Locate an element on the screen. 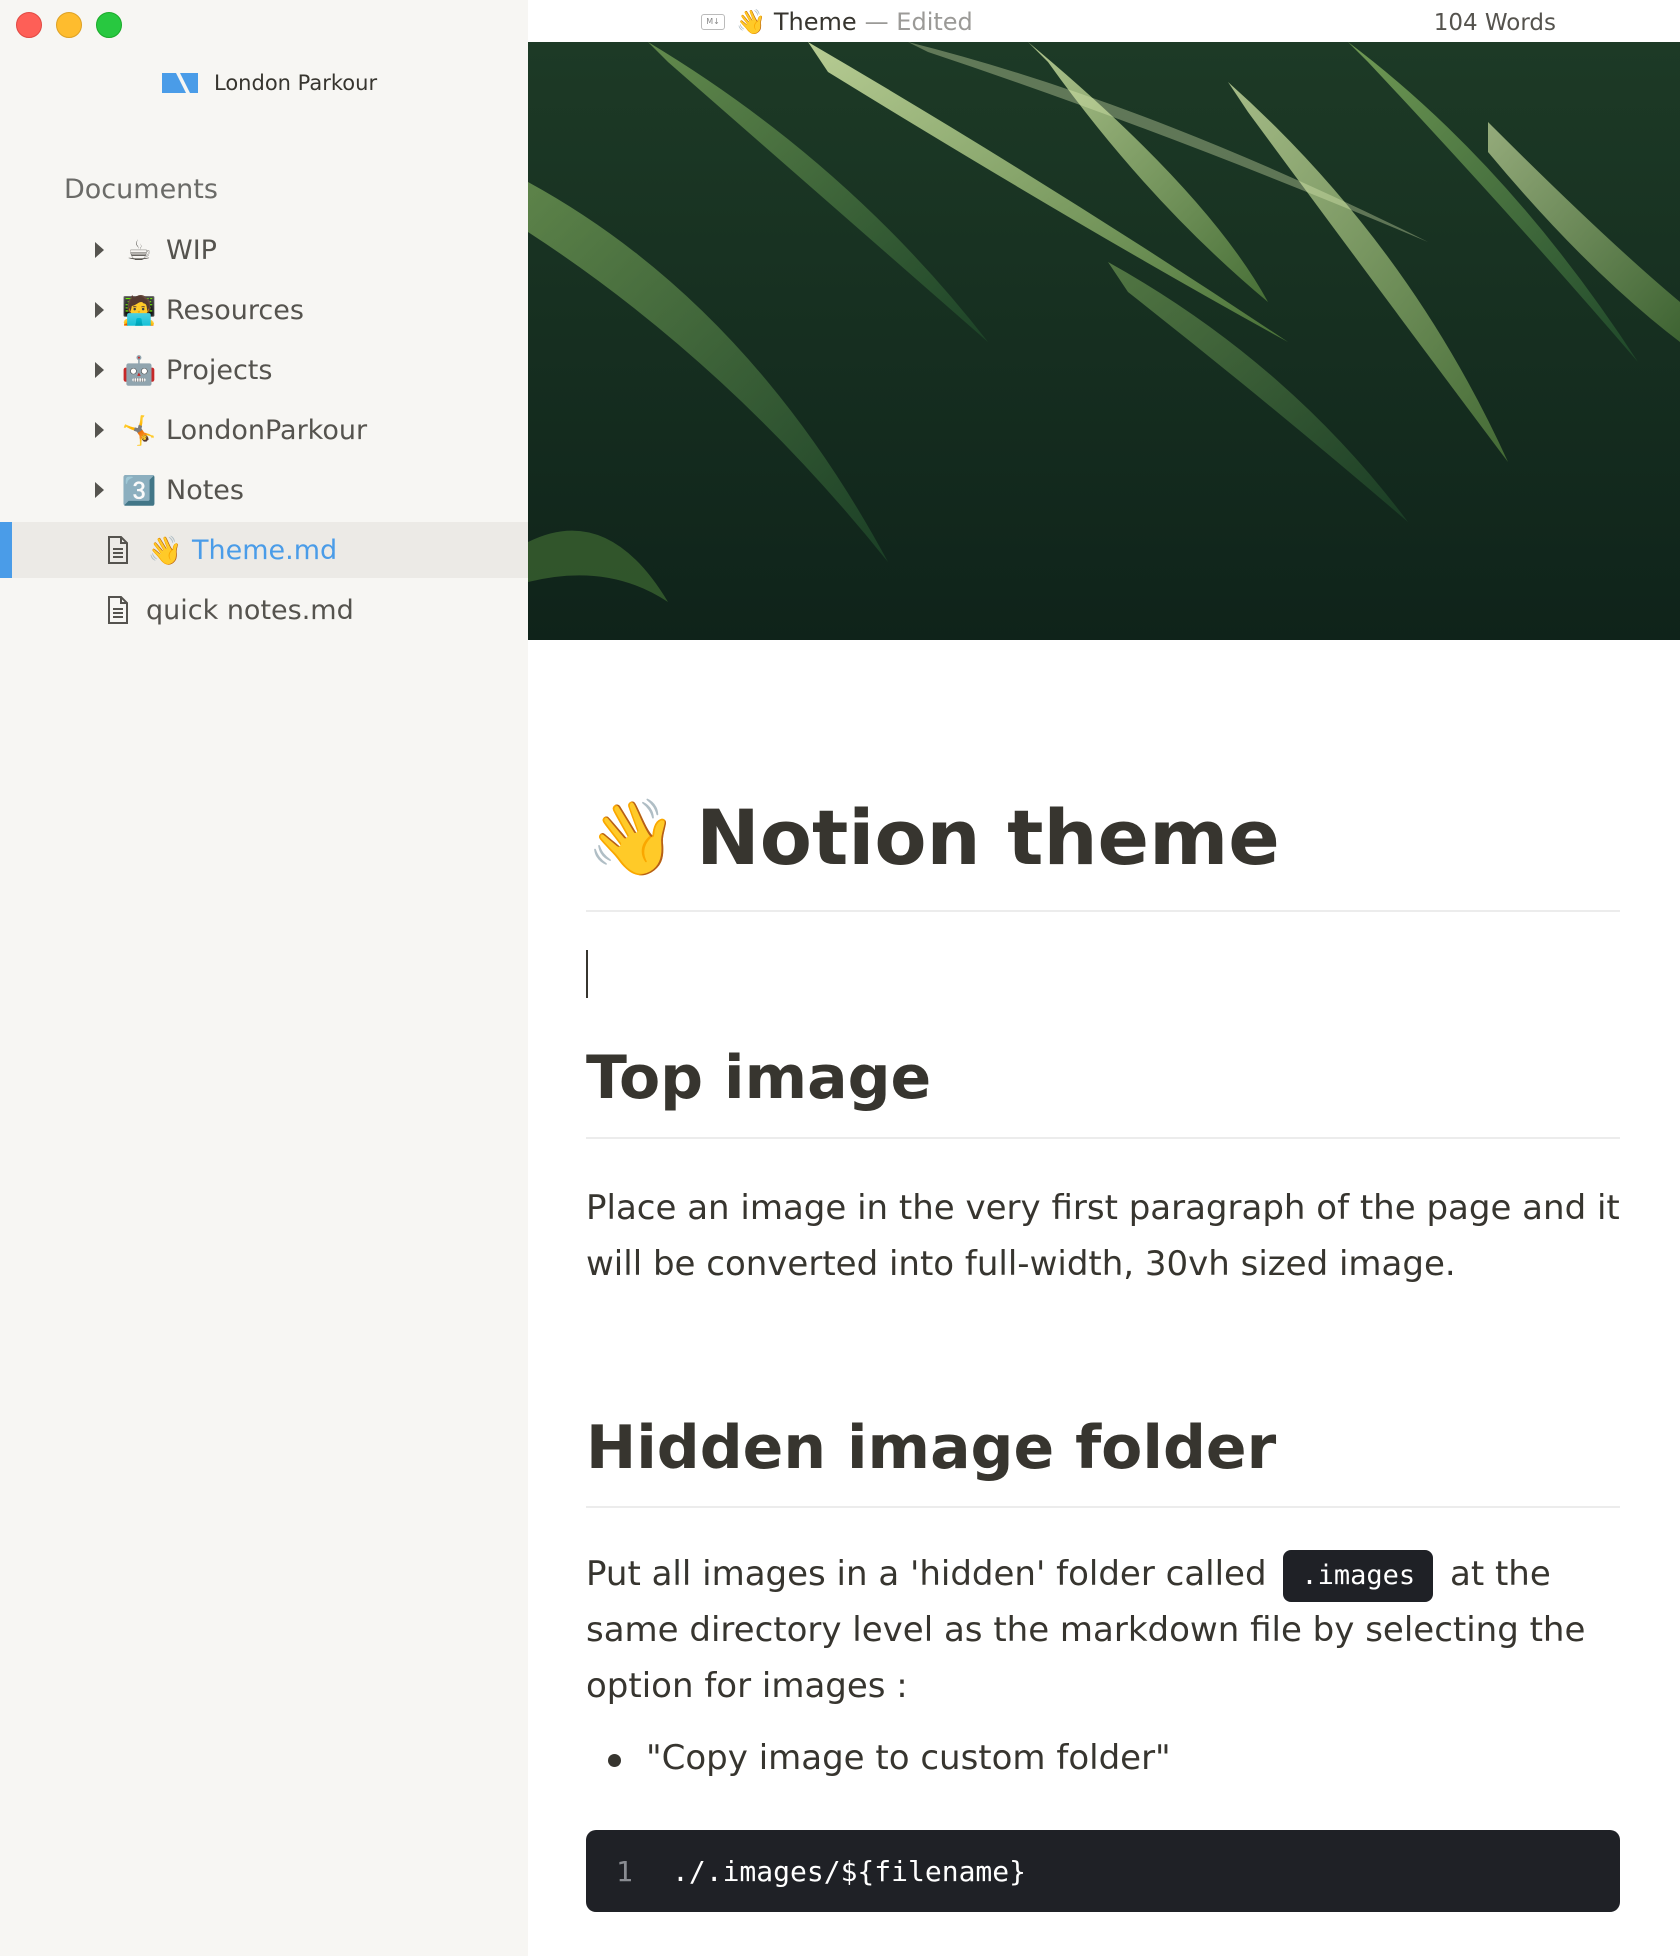 This screenshot has height=1956, width=1680. sidebar-folder-label: Resources is located at coordinates (235, 310).